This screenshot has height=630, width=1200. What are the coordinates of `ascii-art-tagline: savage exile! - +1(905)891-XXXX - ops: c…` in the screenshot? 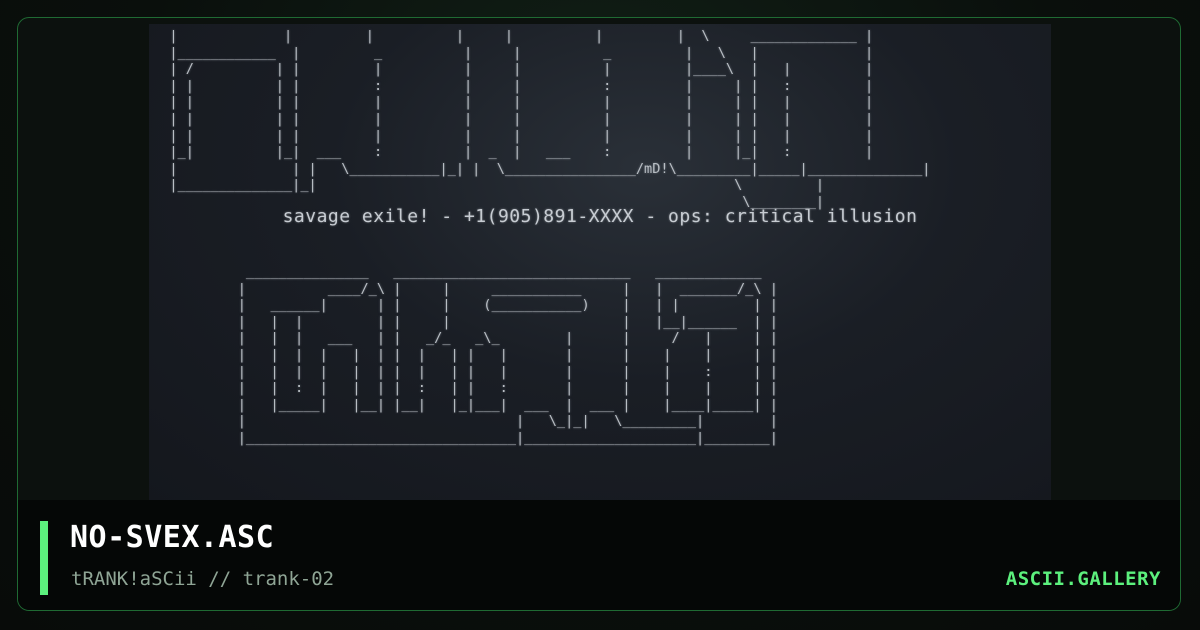 It's located at (600, 216).